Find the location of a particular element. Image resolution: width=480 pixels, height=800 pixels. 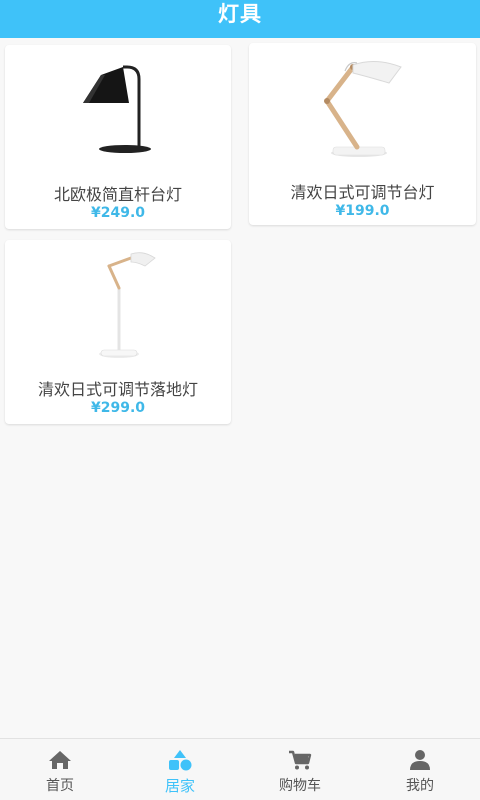

tab-label: 购物车 is located at coordinates (300, 786).